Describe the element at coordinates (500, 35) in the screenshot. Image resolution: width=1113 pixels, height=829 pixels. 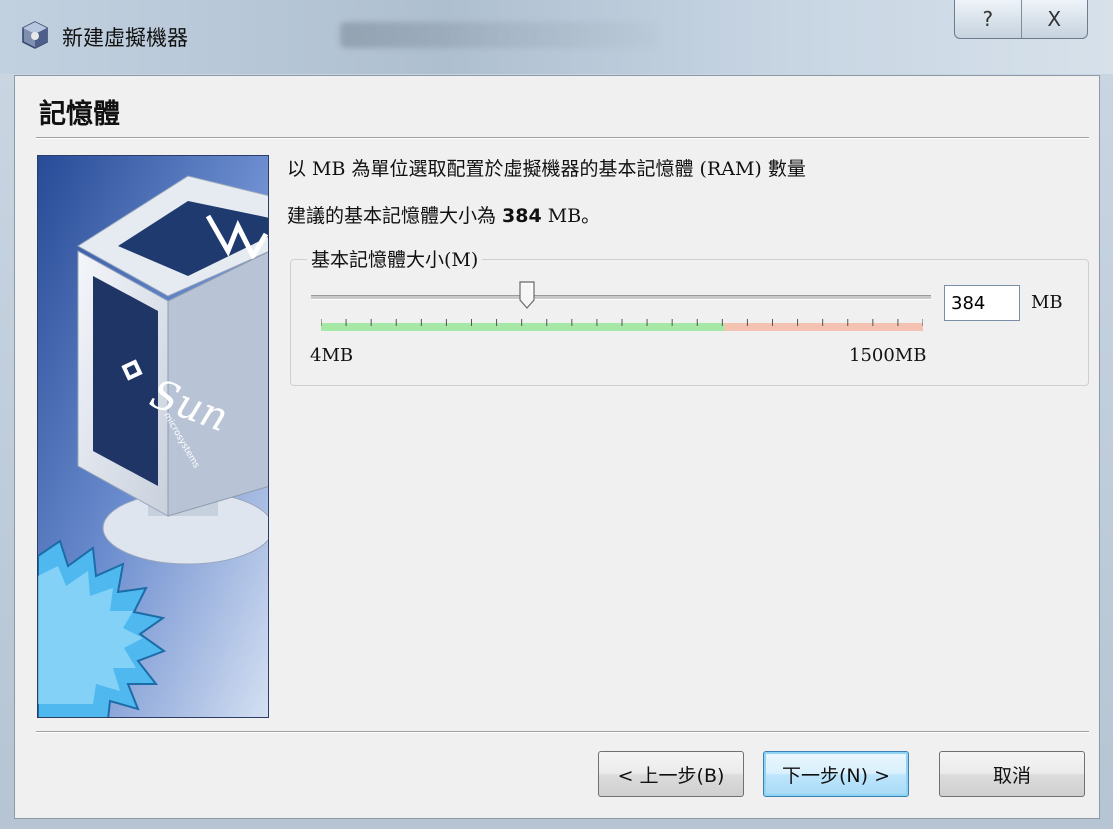
I see `background-window-title` at that location.